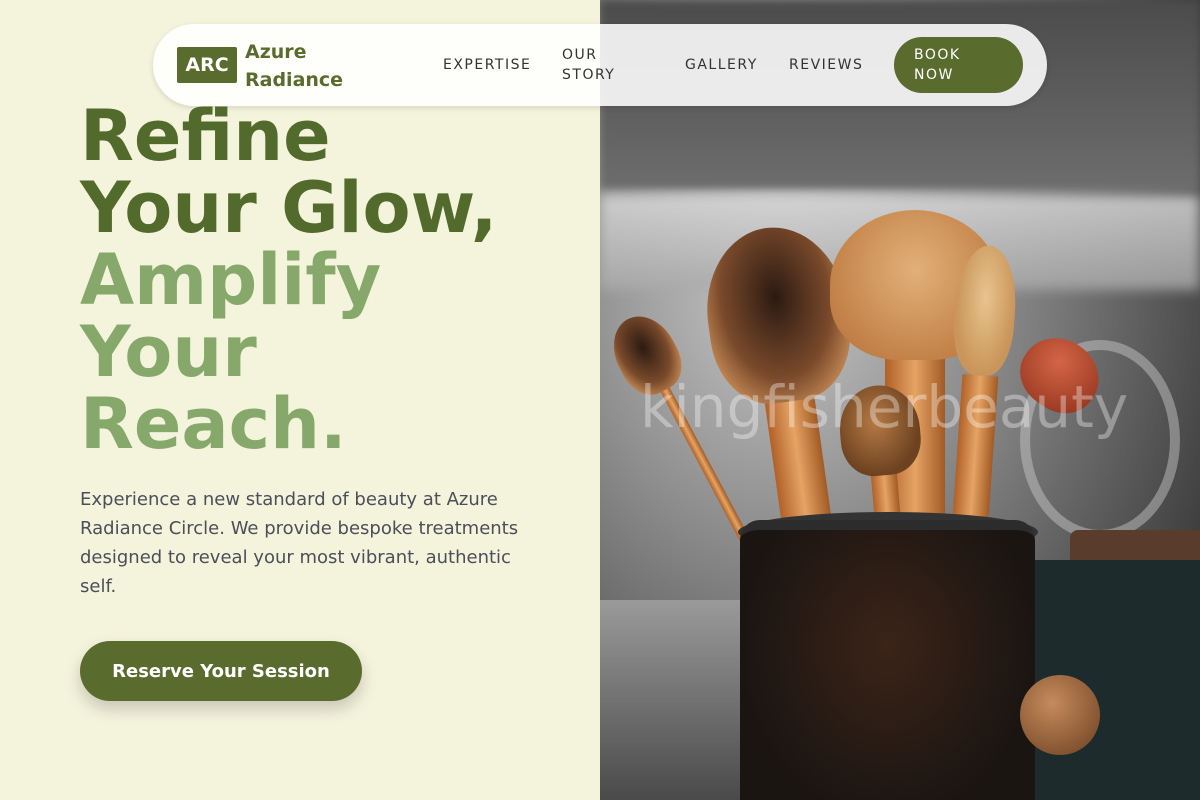  What do you see at coordinates (289, 208) in the screenshot?
I see `headline-line-2: Your Glow,` at bounding box center [289, 208].